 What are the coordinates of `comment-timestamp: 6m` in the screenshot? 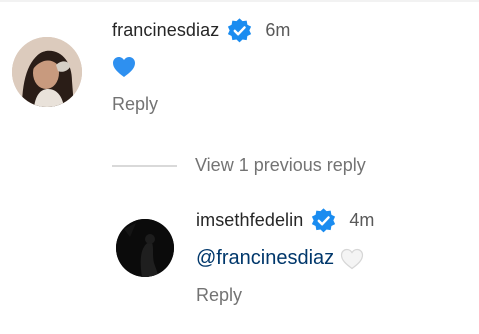 It's located at (278, 30).